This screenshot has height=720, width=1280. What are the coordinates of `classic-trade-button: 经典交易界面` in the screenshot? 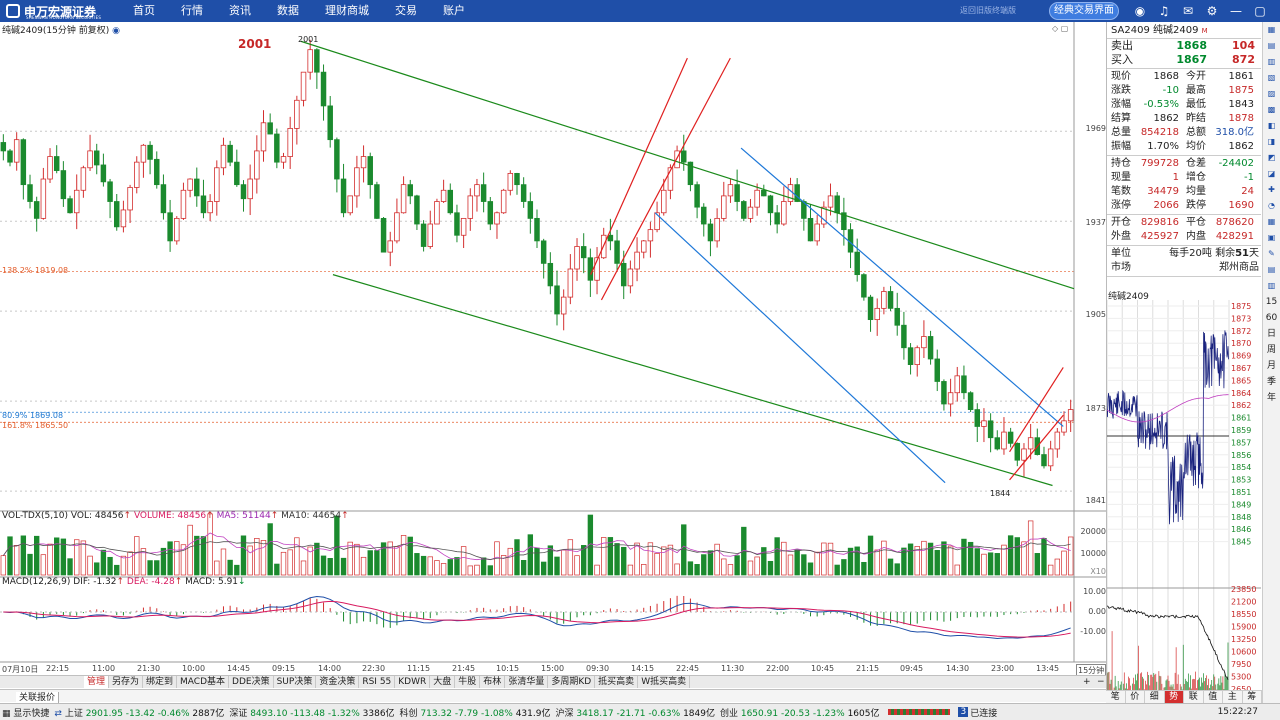 It's located at (1084, 11).